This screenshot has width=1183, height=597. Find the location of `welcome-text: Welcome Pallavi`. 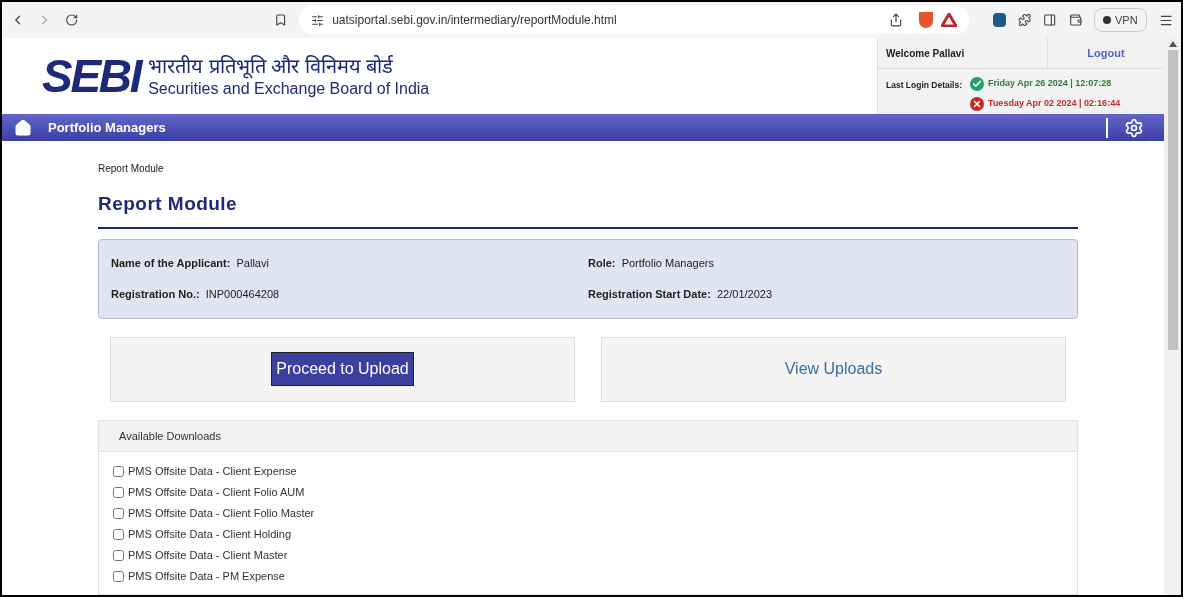

welcome-text: Welcome Pallavi is located at coordinates (925, 53).